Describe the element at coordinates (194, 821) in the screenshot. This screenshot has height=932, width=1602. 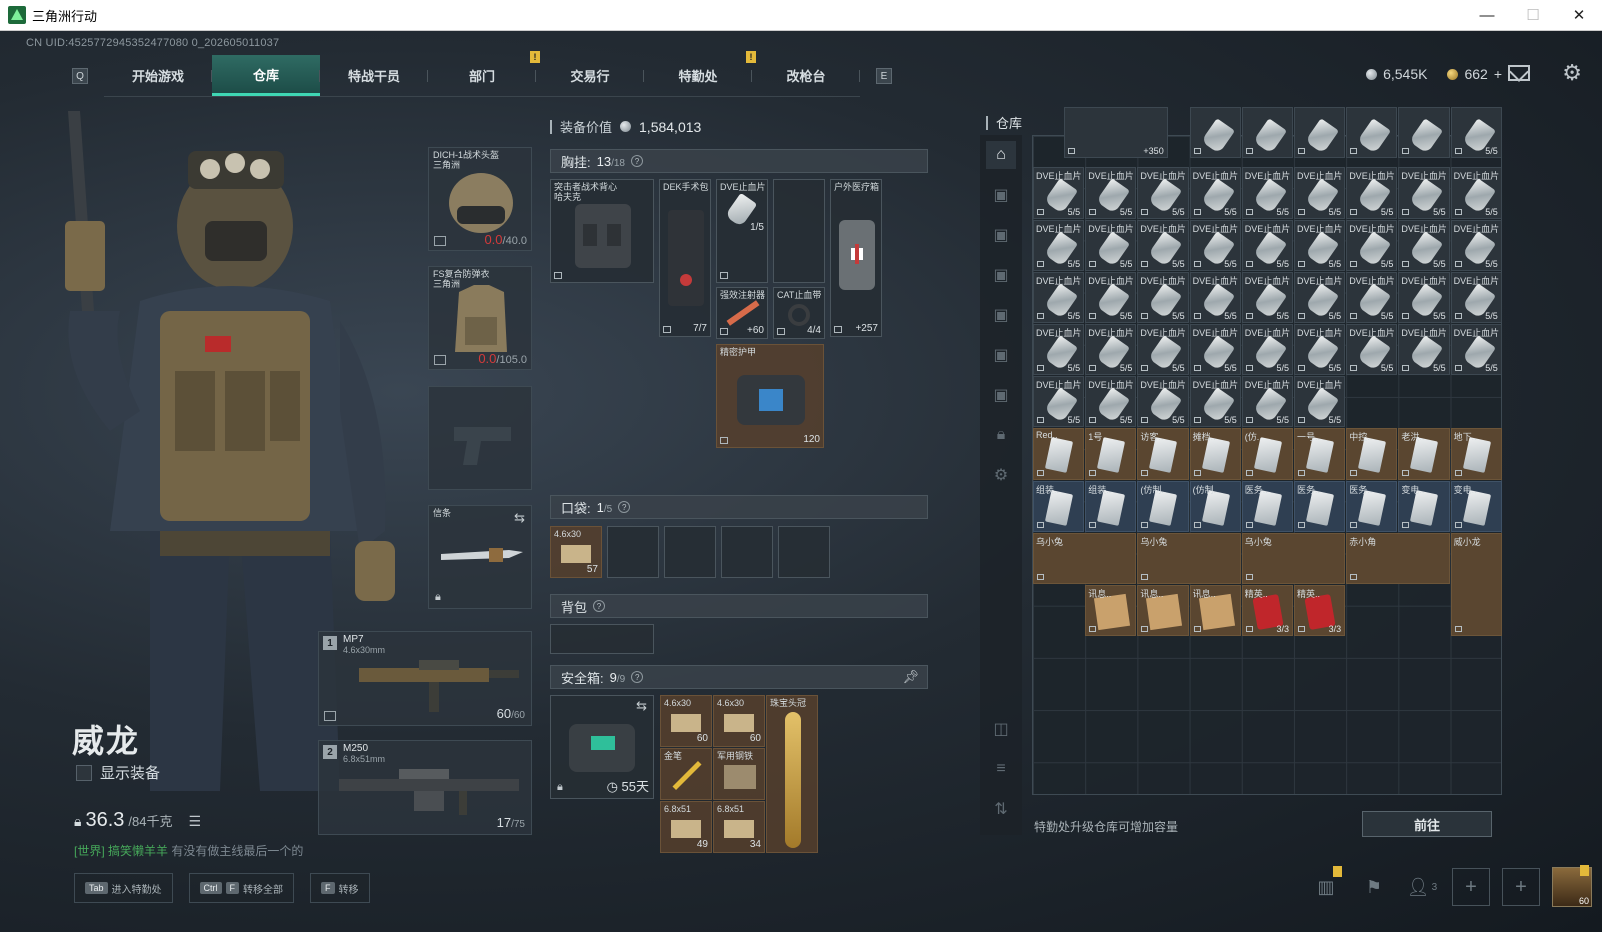
I see `list-icon: ☰` at that location.